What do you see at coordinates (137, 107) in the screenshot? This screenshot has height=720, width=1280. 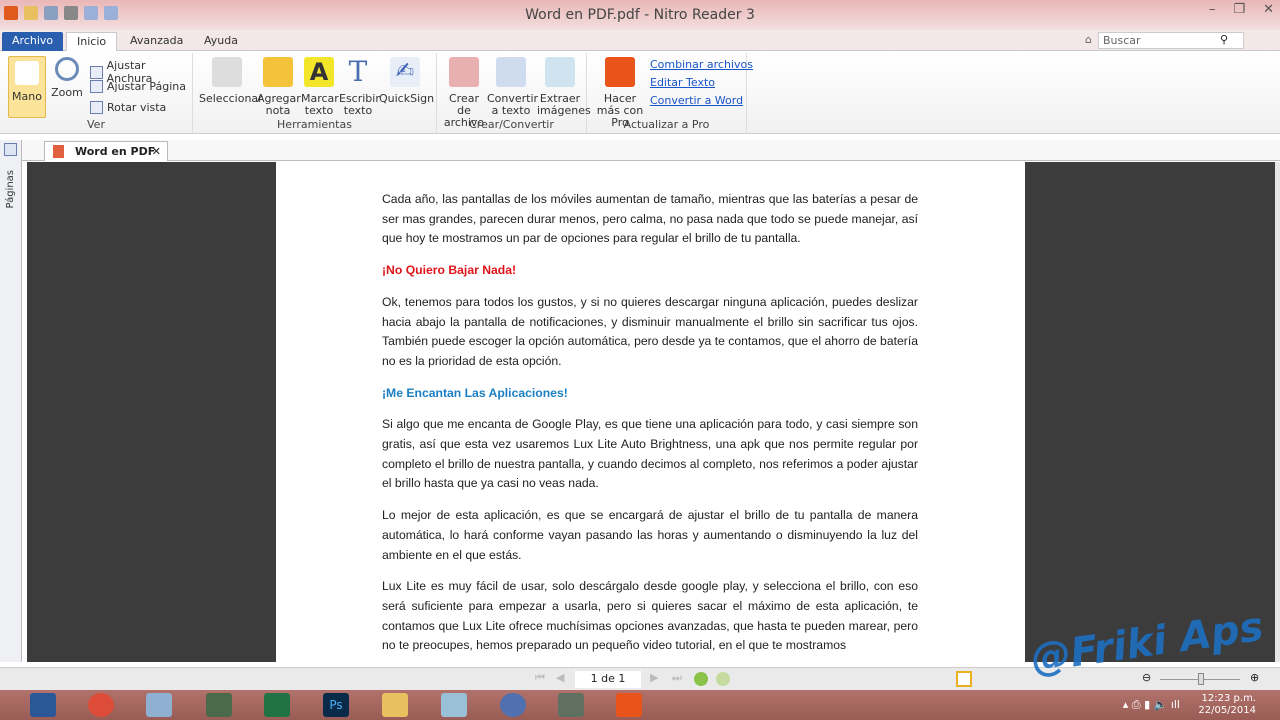 I see `rotar-vista-label: Rotar vista` at bounding box center [137, 107].